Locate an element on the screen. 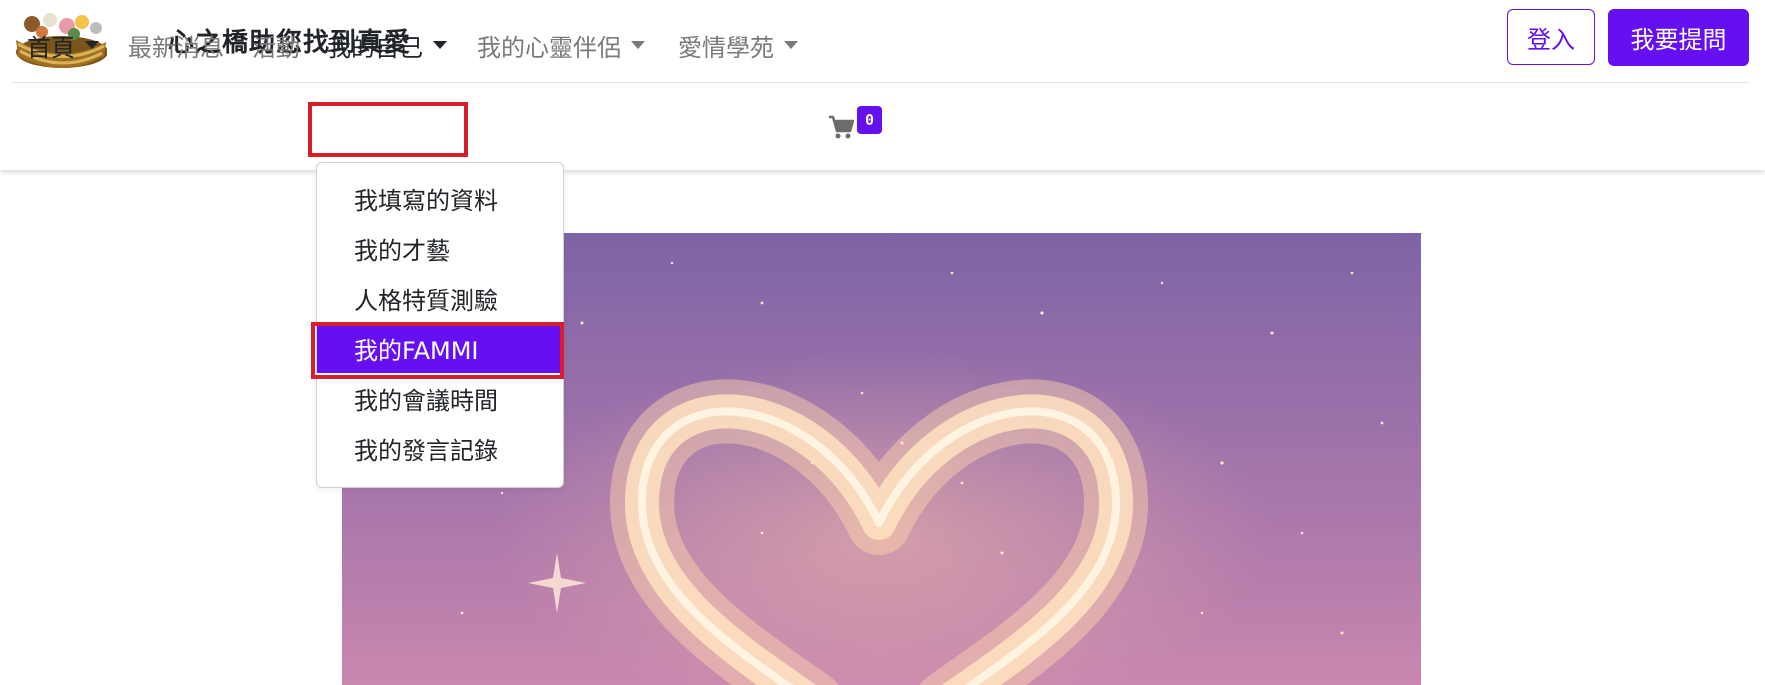 The width and height of the screenshot is (1765, 685). dropdown-item-personality-test: 人格特質測驗 is located at coordinates (440, 298).